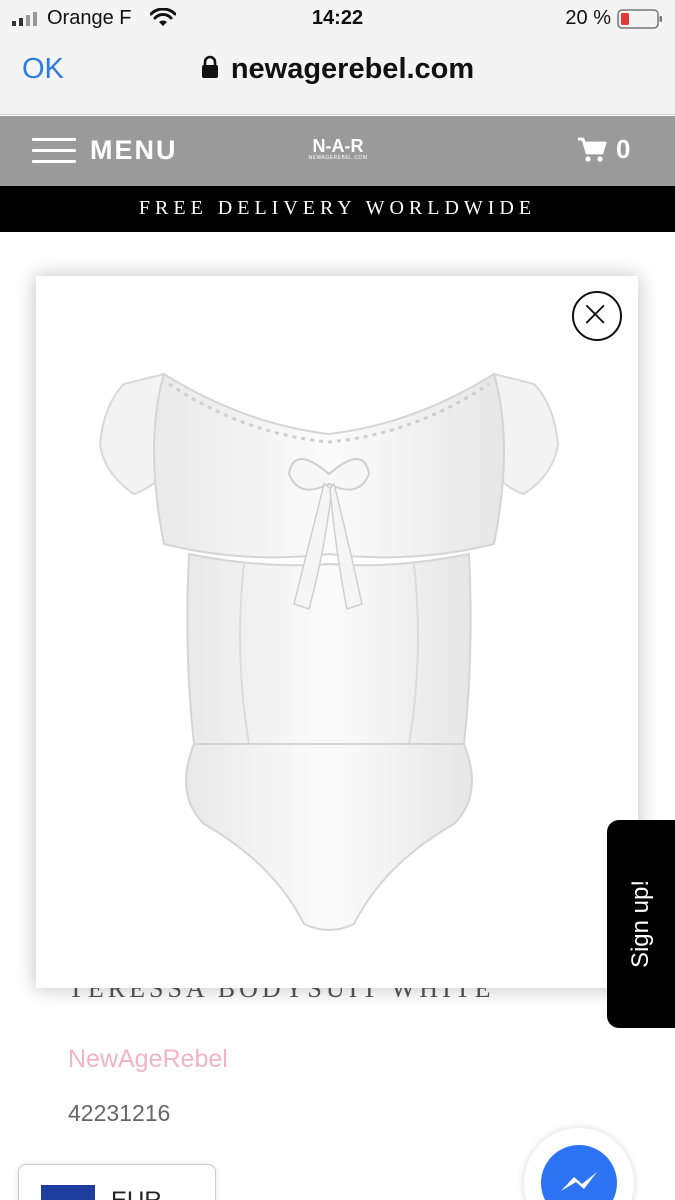  I want to click on logo-subtext: NEWAGEREBEL.COM, so click(338, 158).